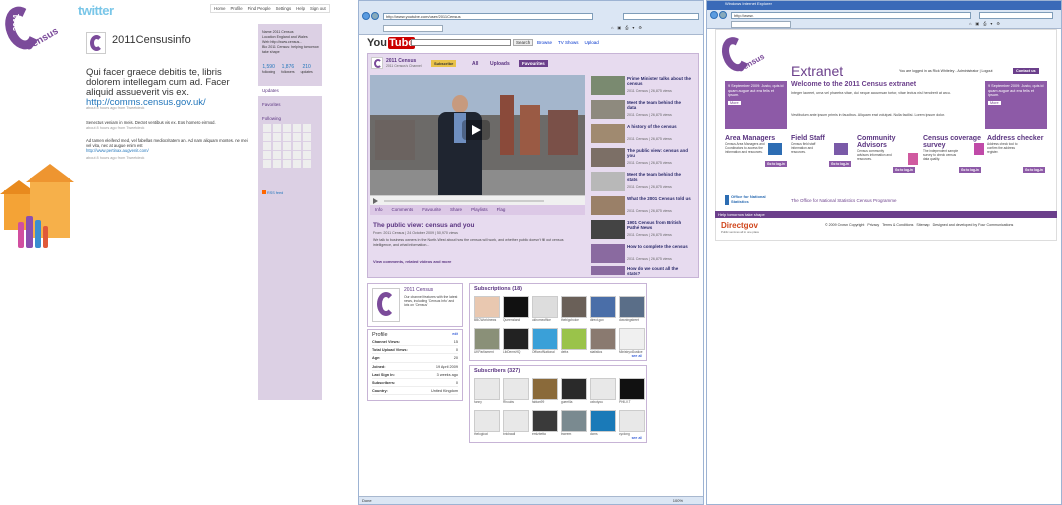 The width and height of the screenshot is (1062, 505). I want to click on subscriber-item: cyclong, so click(633, 423).